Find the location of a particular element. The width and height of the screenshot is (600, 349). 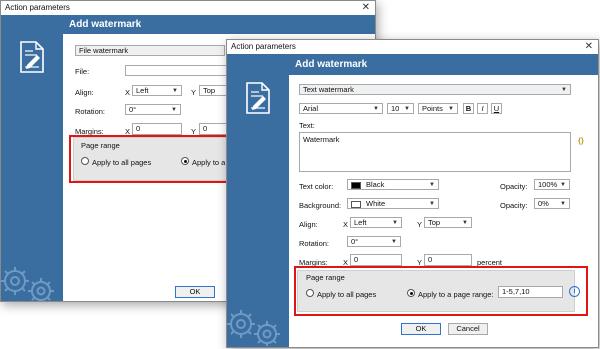

back-highlight-frame is located at coordinates (148, 159).